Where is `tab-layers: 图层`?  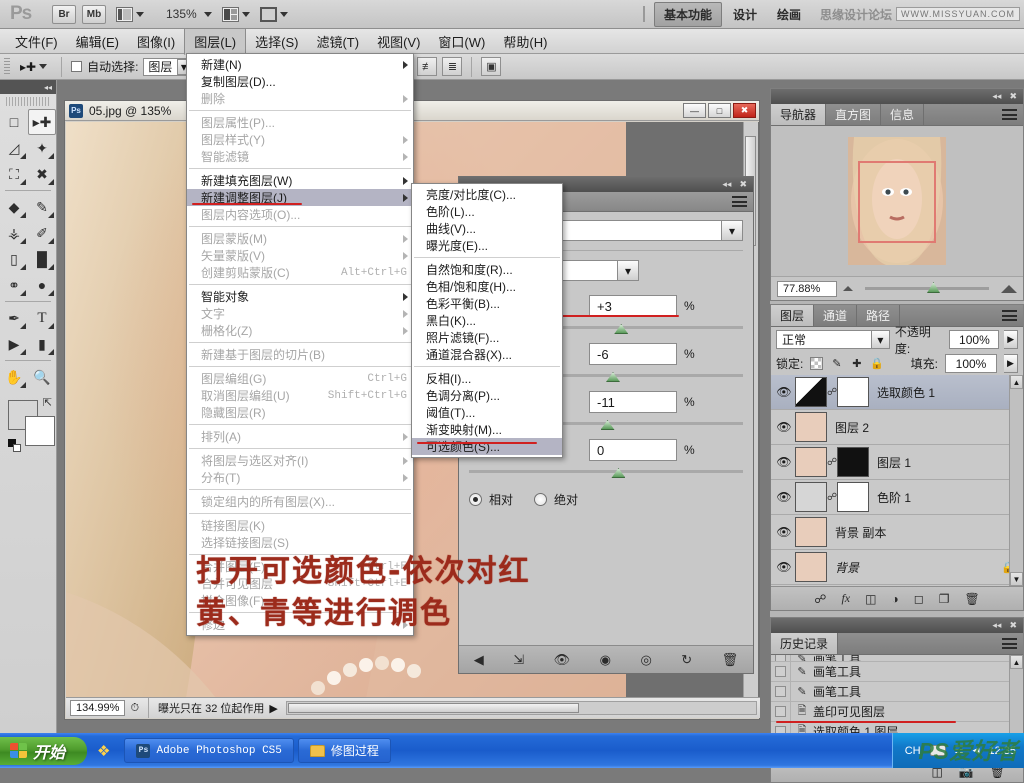 tab-layers: 图层 is located at coordinates (793, 315).